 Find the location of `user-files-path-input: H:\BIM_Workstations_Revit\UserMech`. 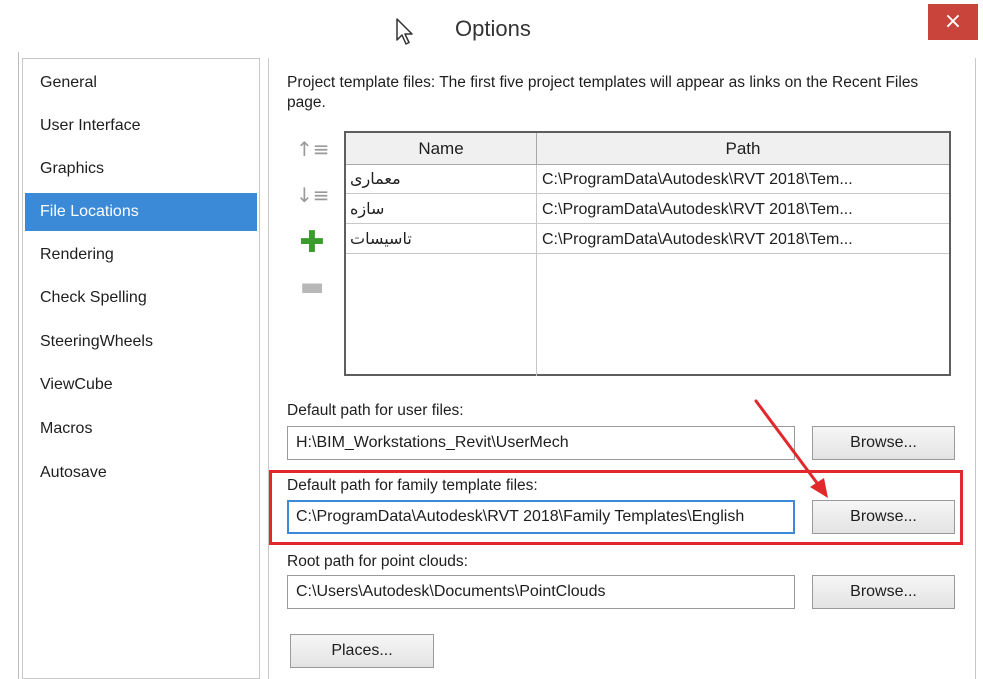

user-files-path-input: H:\BIM_Workstations_Revit\UserMech is located at coordinates (541, 443).